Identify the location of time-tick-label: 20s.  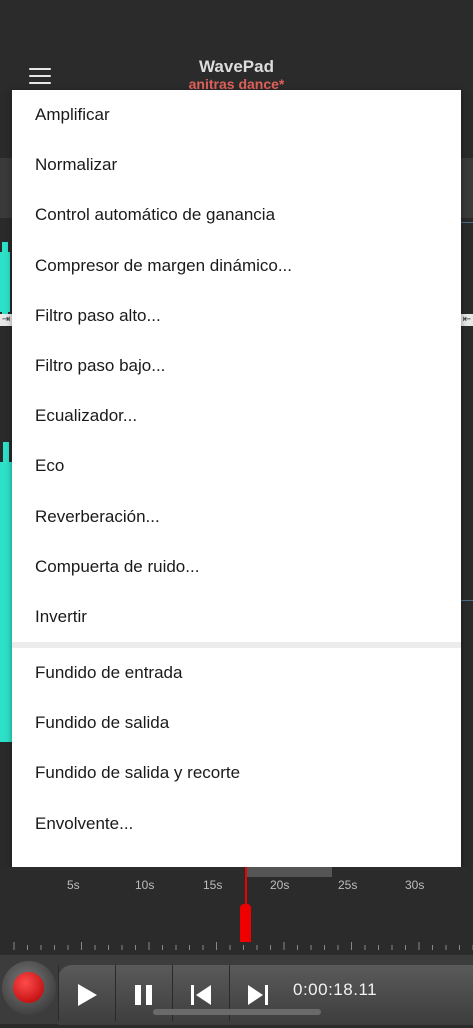
(280, 885).